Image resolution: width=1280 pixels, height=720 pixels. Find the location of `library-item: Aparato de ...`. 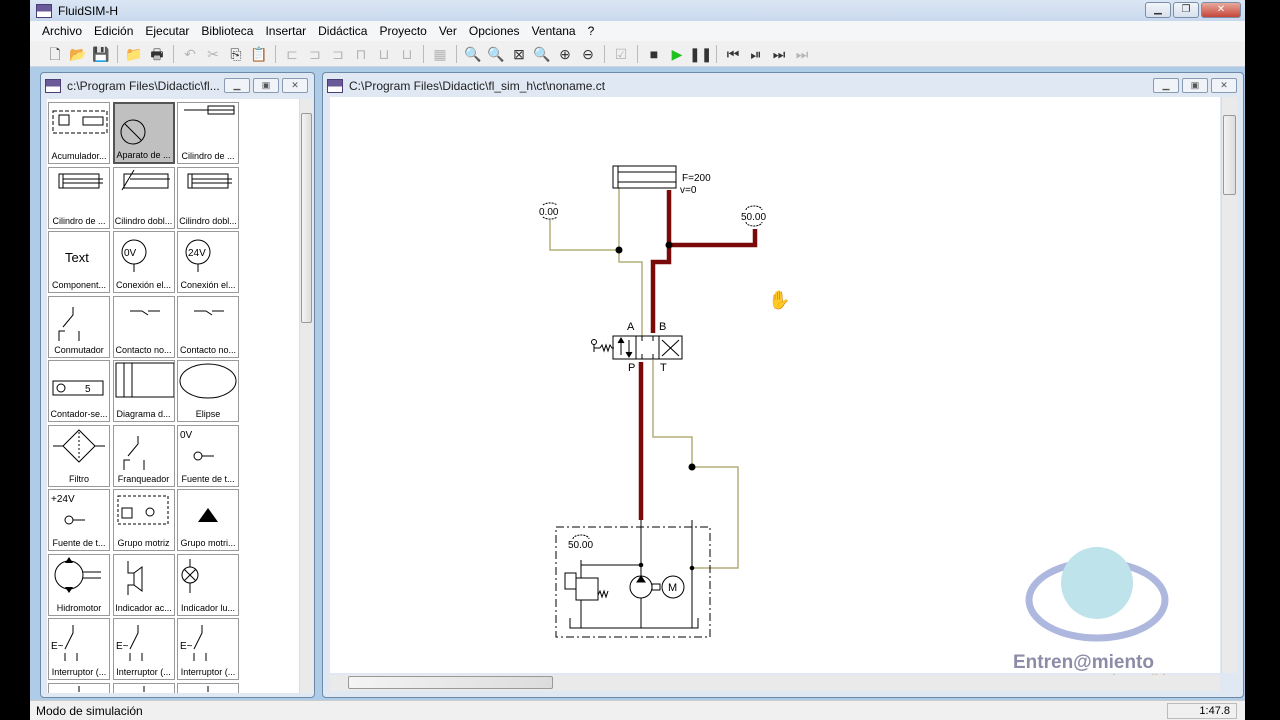

library-item: Aparato de ... is located at coordinates (143, 133).